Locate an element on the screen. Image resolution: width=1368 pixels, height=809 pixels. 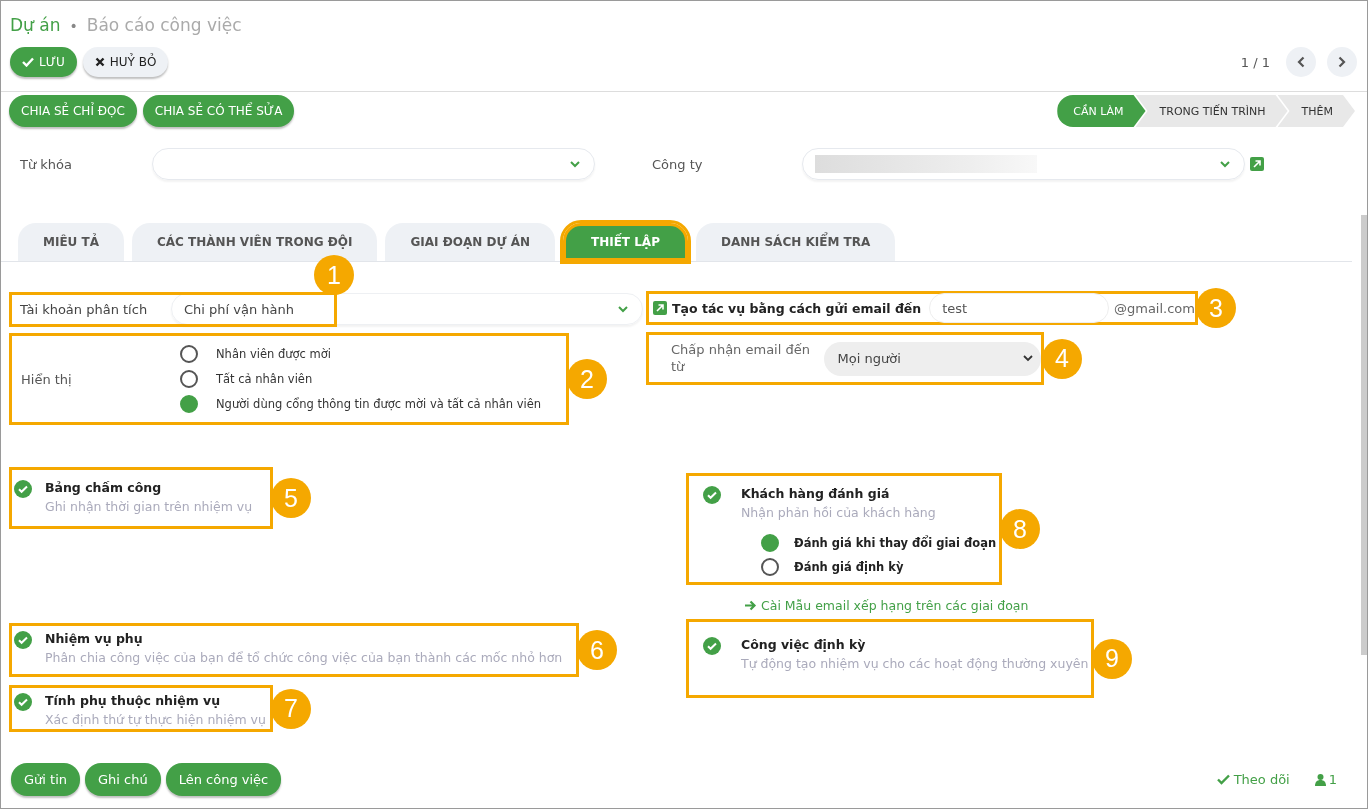
setting-description: Phân chia công việc của bạn để tổ chức công việc của bạn thành các mốc nhỏ hơn is located at coordinates (304, 657).